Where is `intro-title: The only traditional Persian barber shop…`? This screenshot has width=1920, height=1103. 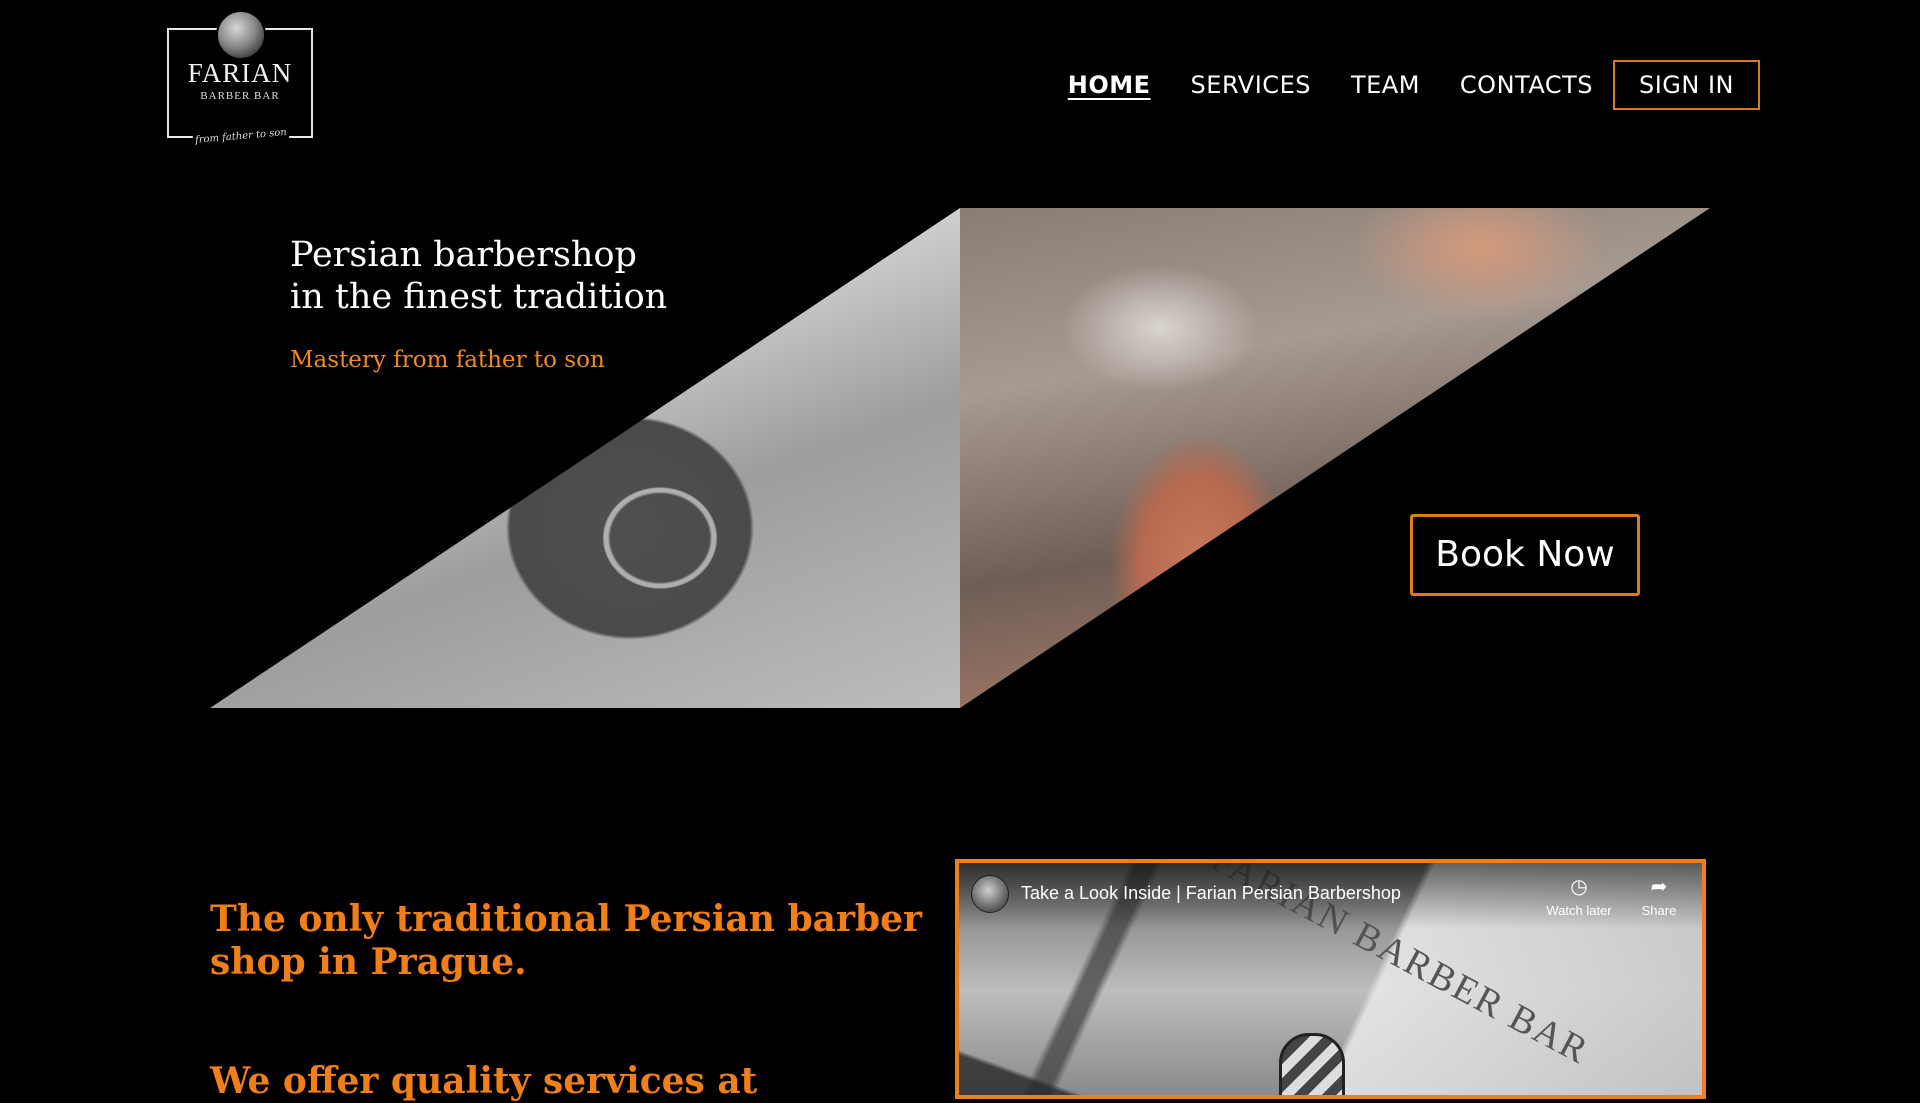 intro-title: The only traditional Persian barber shop… is located at coordinates (566, 940).